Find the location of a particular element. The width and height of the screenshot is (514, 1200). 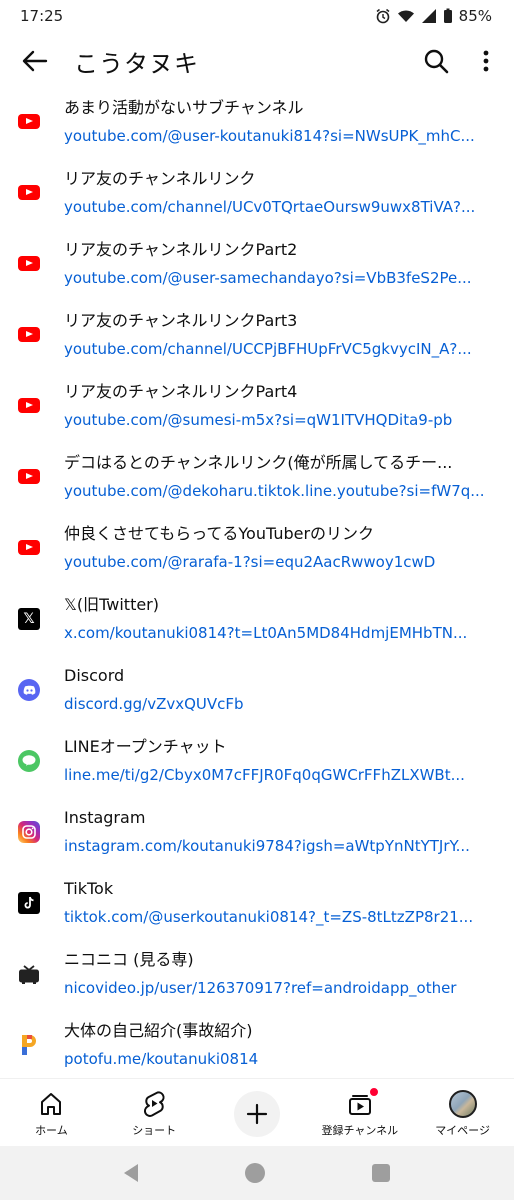

subscriptions-icon is located at coordinates (359, 1105).